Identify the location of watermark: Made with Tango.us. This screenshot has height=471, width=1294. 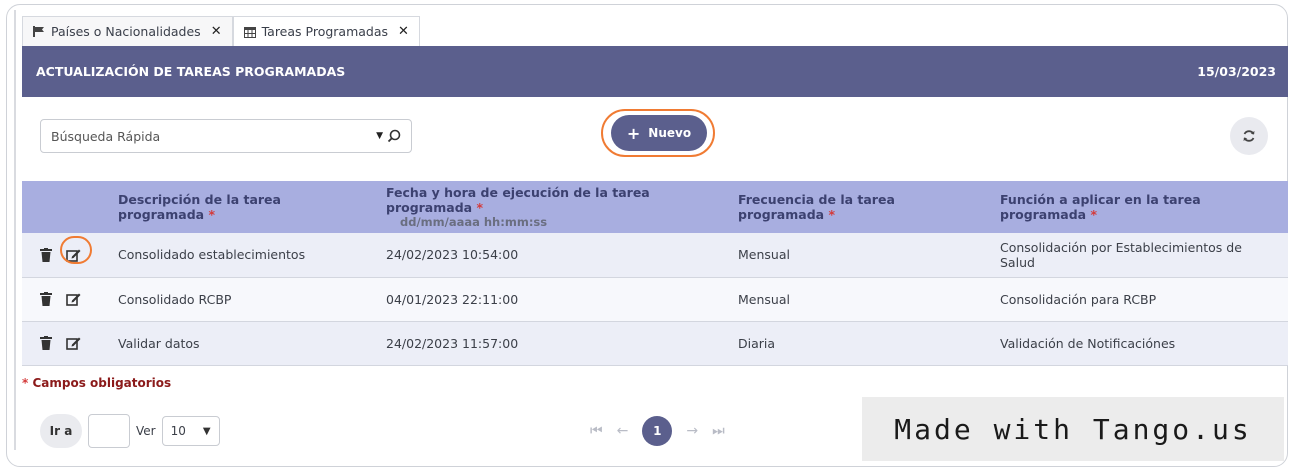
(1073, 429).